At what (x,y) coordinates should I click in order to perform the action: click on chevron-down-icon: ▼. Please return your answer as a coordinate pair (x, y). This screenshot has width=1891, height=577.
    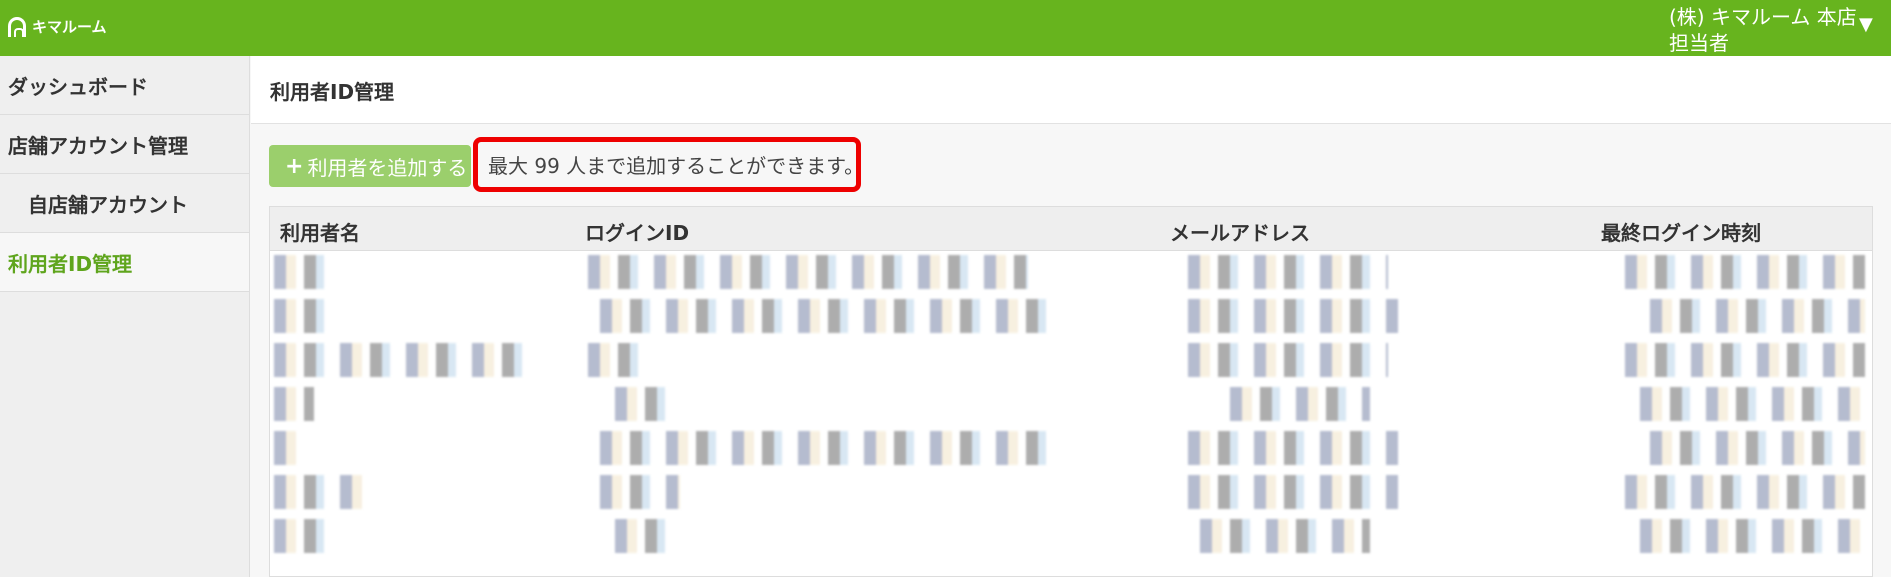
    Looking at the image, I should click on (1866, 24).